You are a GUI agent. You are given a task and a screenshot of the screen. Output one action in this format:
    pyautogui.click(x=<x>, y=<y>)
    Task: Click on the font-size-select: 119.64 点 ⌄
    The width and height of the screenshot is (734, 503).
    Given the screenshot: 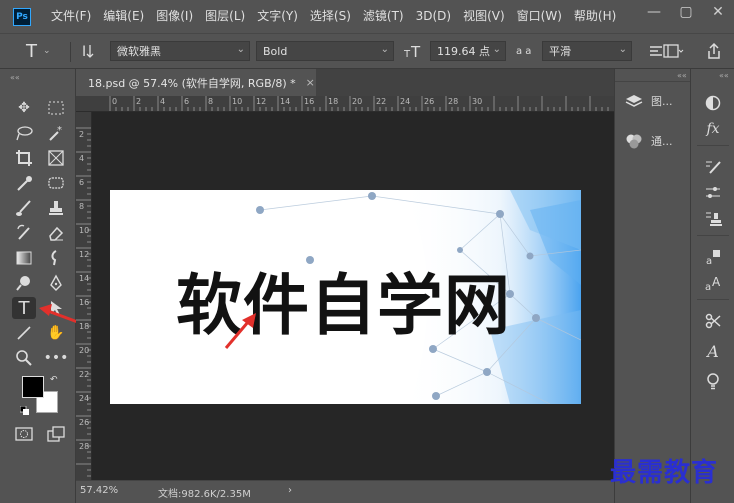 What is the action you would take?
    pyautogui.click(x=468, y=51)
    